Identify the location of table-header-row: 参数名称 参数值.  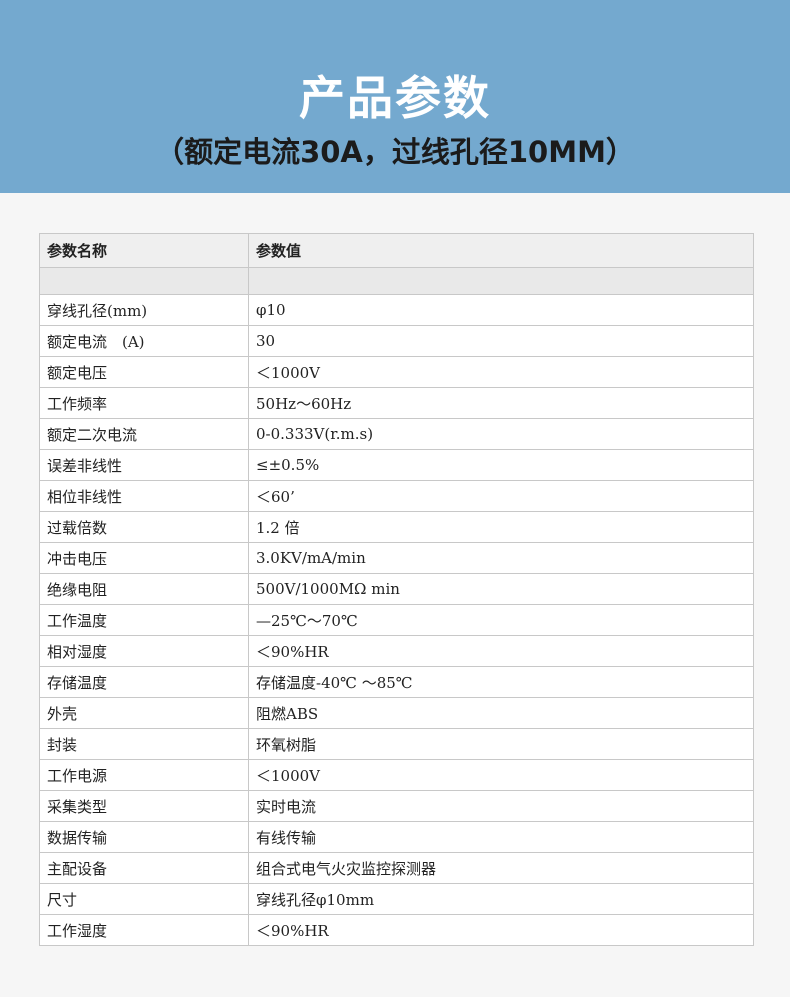
(396, 250).